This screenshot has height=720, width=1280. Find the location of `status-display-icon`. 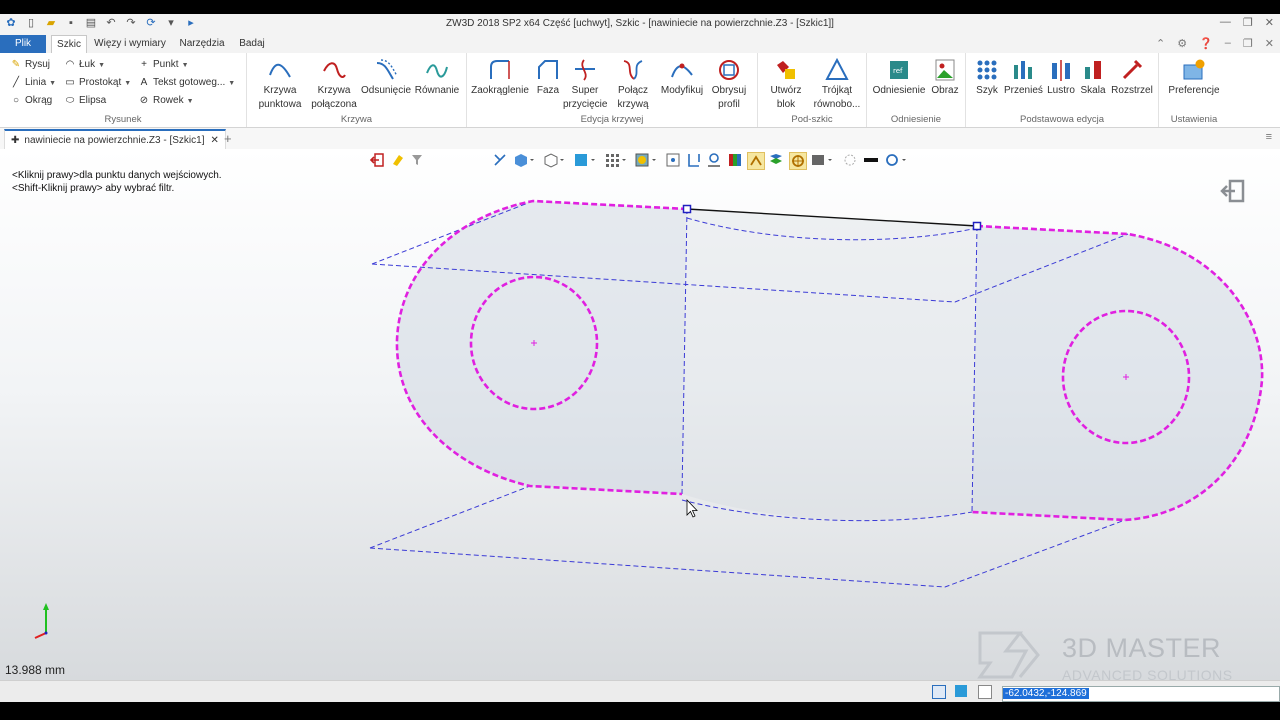

status-display-icon is located at coordinates (961, 691).